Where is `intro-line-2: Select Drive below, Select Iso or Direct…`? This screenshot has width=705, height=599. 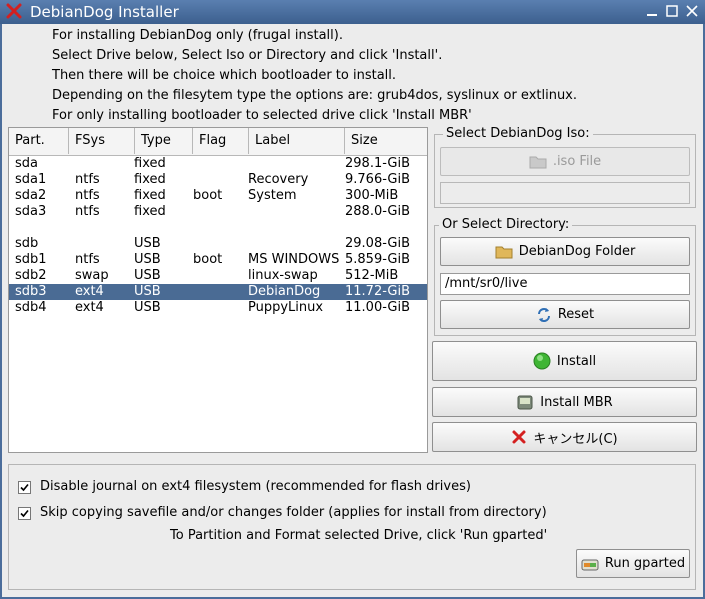
intro-line-2: Select Drive below, Select Iso or Direct… is located at coordinates (247, 55).